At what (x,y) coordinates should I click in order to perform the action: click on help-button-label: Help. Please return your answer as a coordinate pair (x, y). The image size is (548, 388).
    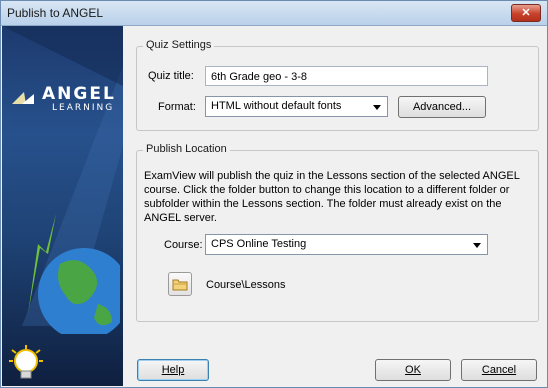
    Looking at the image, I should click on (173, 370).